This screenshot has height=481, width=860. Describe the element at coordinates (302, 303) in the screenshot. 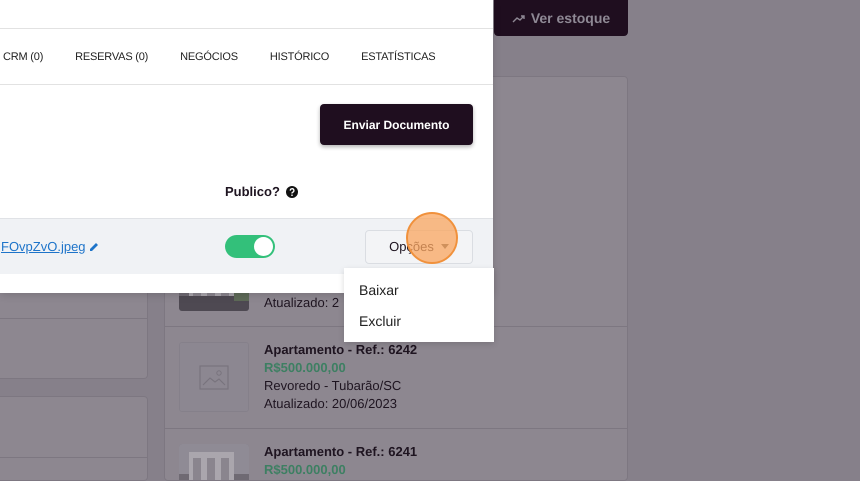

I see `listing-date: Atualizado: 2` at that location.